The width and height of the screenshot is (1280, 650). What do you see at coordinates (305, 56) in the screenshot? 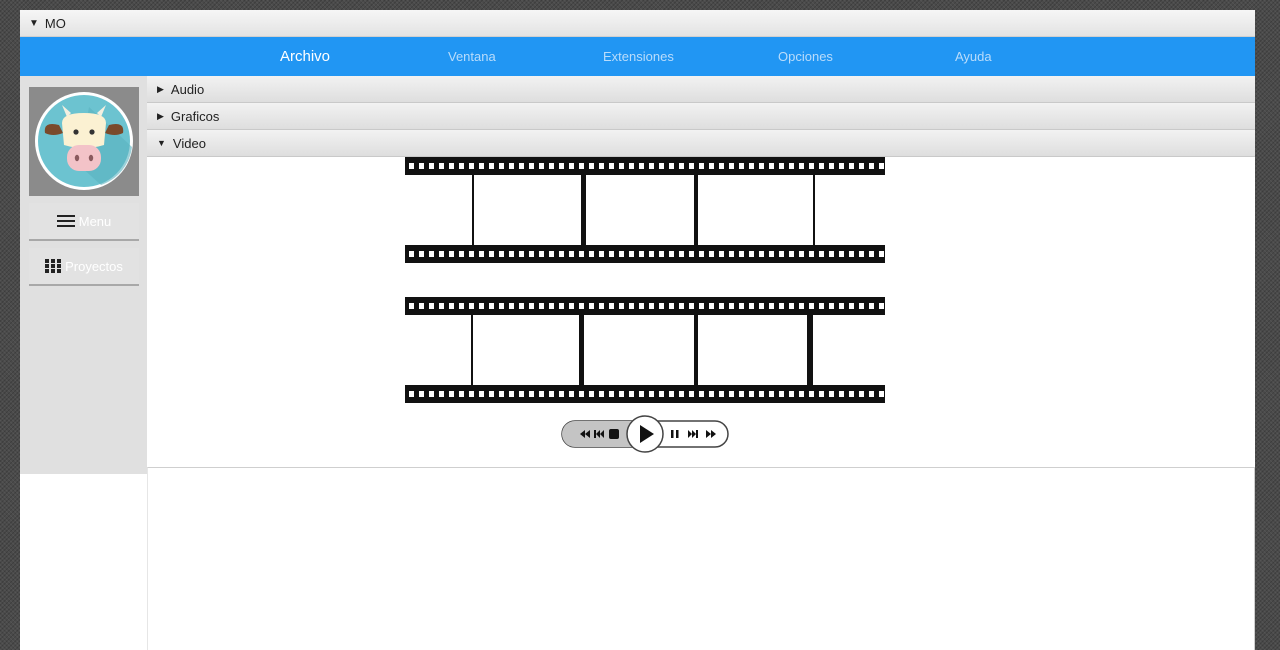
I see `menu-item-archivo: Archivo` at bounding box center [305, 56].